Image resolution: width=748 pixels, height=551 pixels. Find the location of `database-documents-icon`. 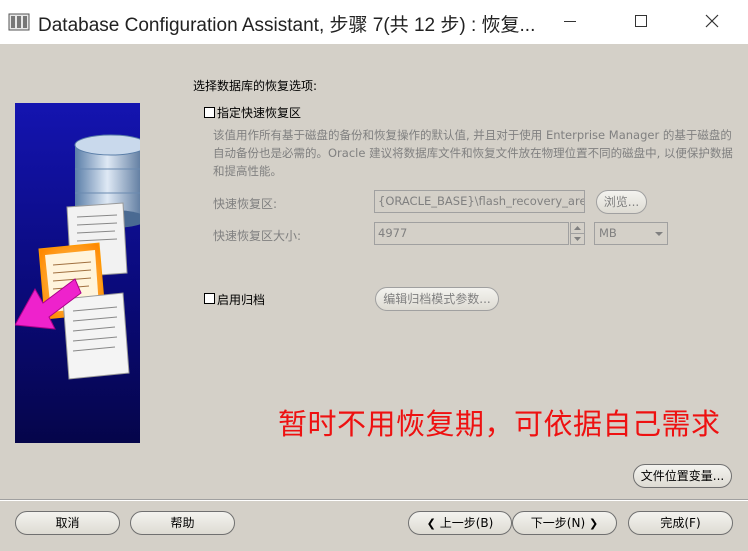

database-documents-icon is located at coordinates (77, 257).